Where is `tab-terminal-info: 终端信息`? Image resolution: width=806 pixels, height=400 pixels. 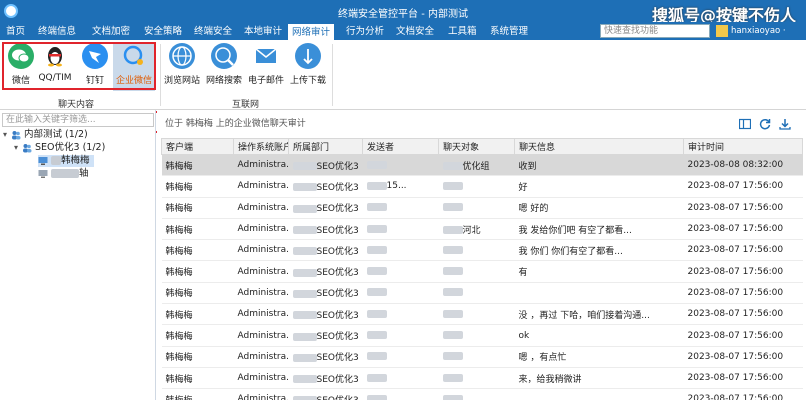
tab-terminal-info: 终端信息 is located at coordinates (57, 32).